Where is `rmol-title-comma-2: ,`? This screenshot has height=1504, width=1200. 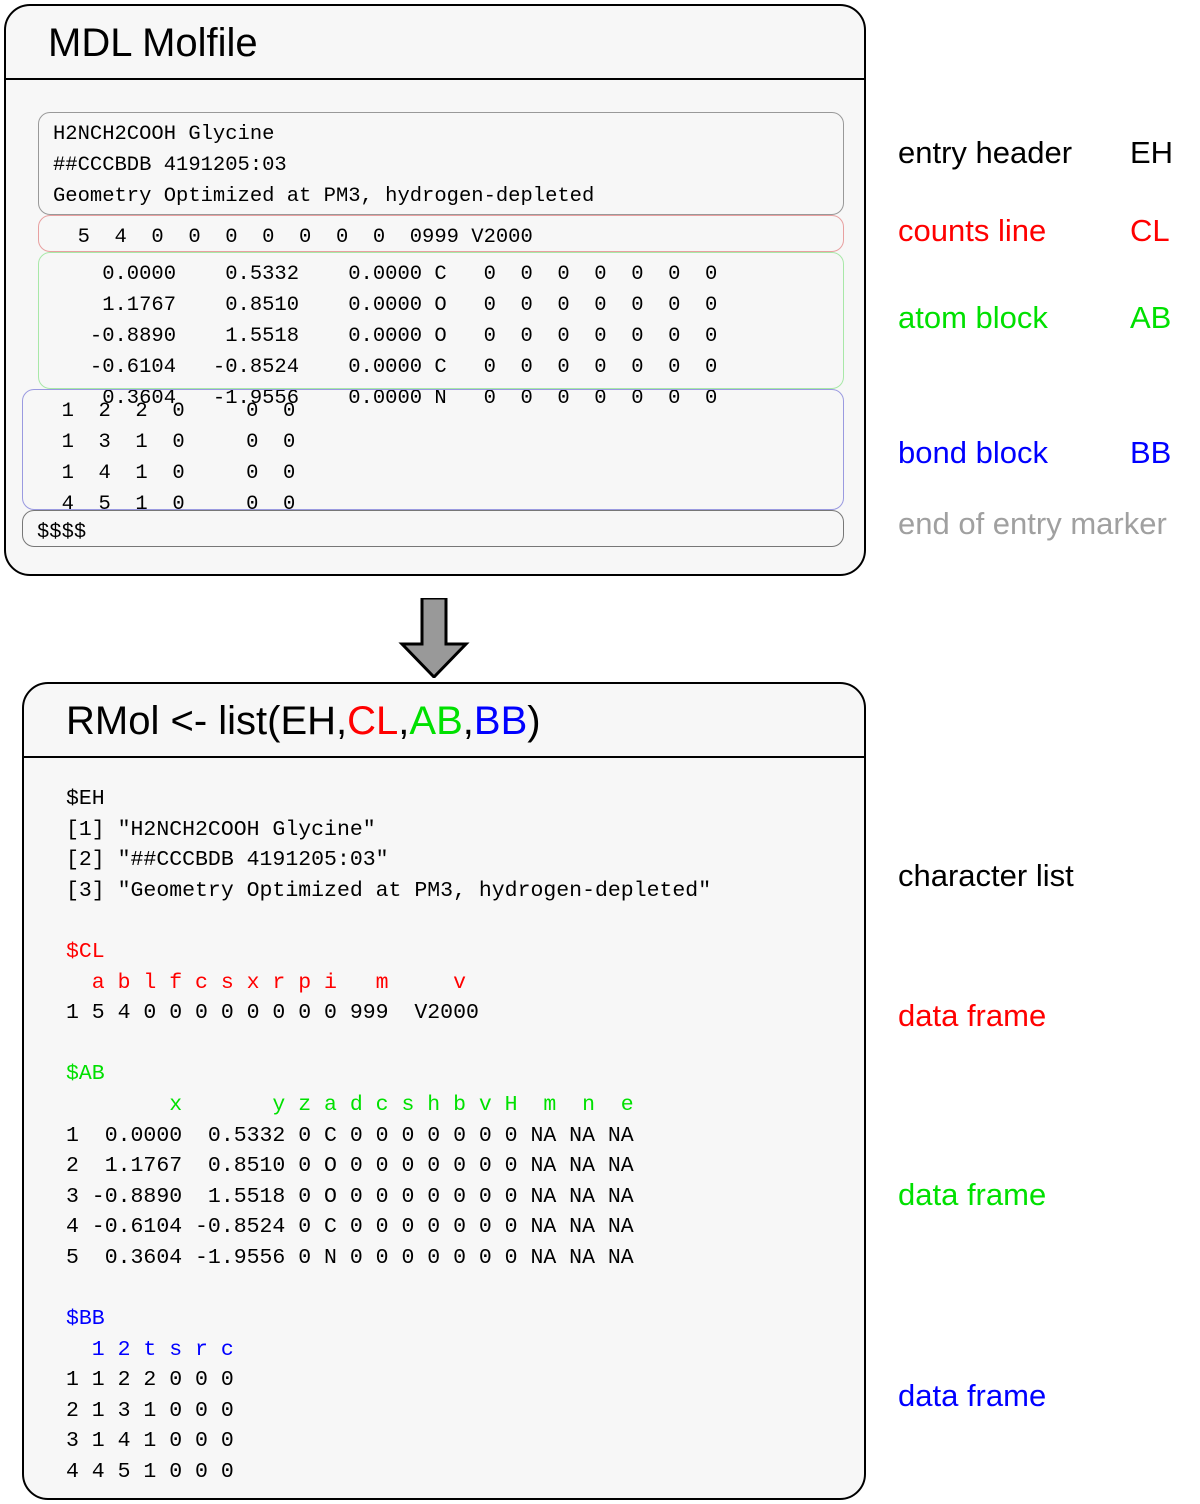 rmol-title-comma-2: , is located at coordinates (404, 721).